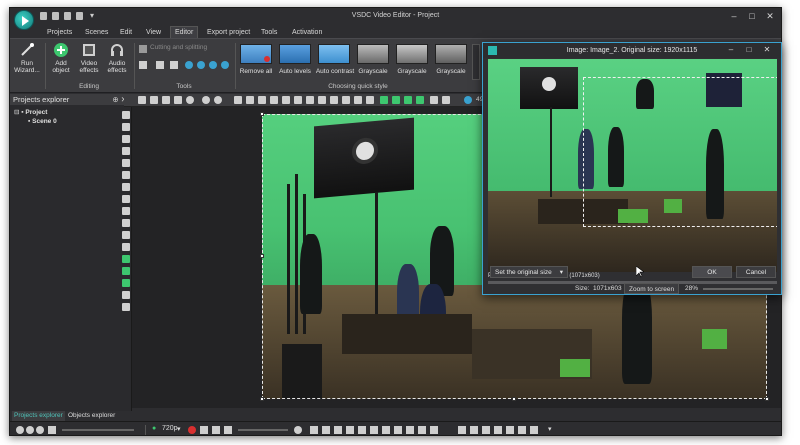 This screenshot has height=445, width=800. Describe the element at coordinates (420, 100) in the screenshot. I see `send-back-icon` at that location.